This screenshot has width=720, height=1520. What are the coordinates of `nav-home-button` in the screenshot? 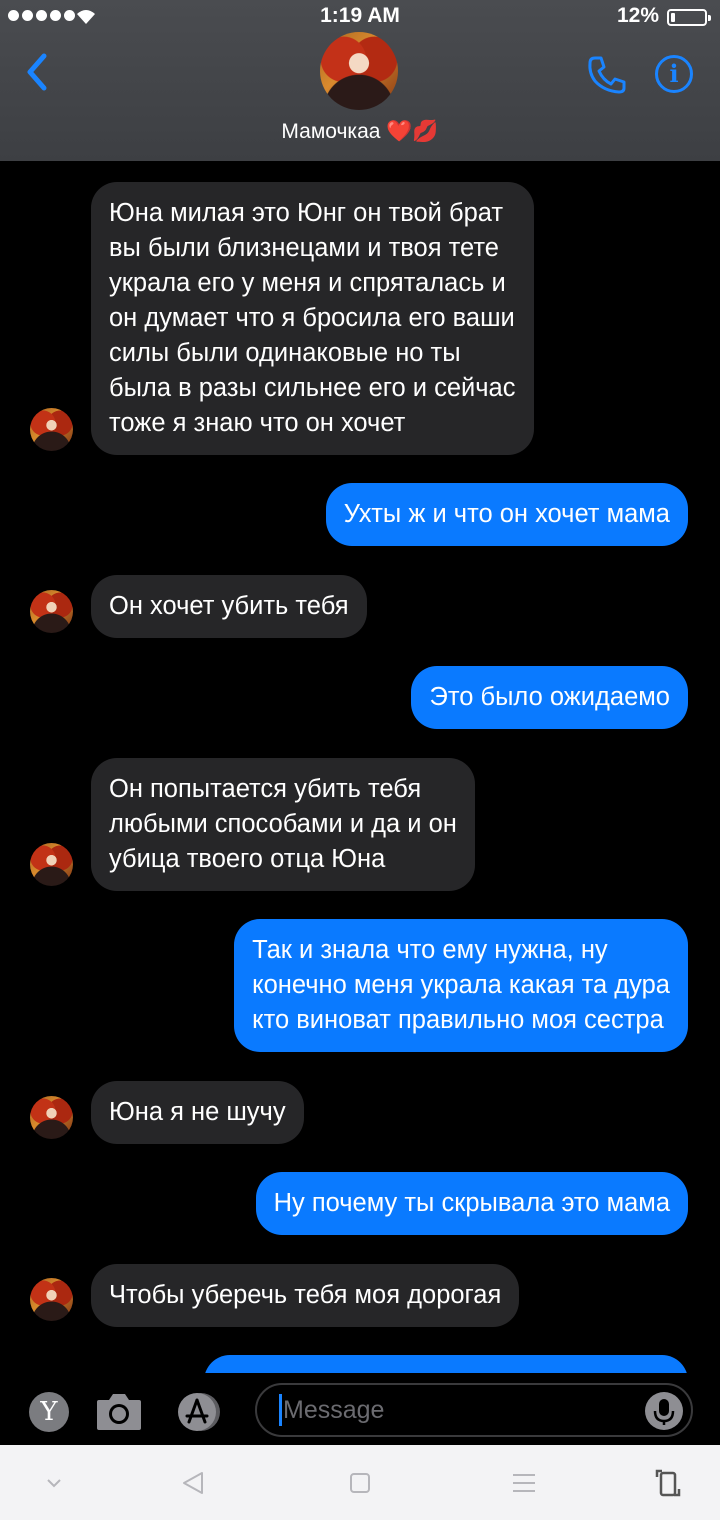 It's located at (360, 1483).